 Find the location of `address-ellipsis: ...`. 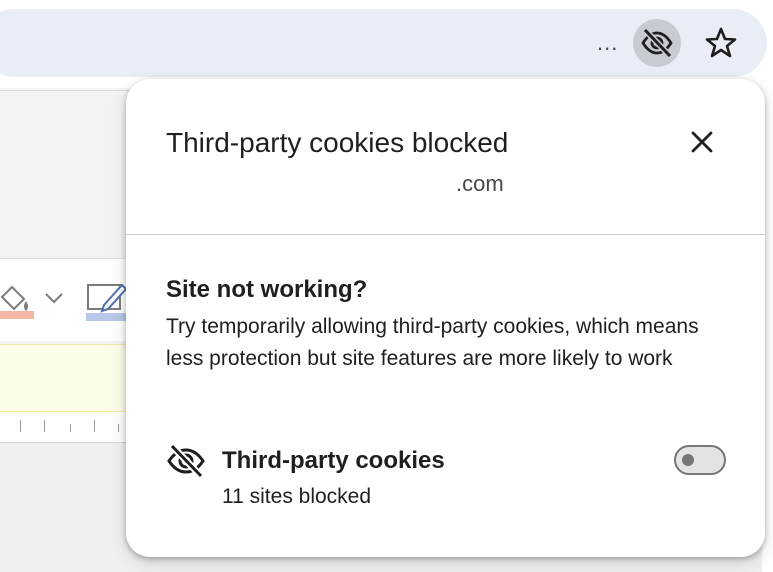

address-ellipsis: ... is located at coordinates (608, 42).